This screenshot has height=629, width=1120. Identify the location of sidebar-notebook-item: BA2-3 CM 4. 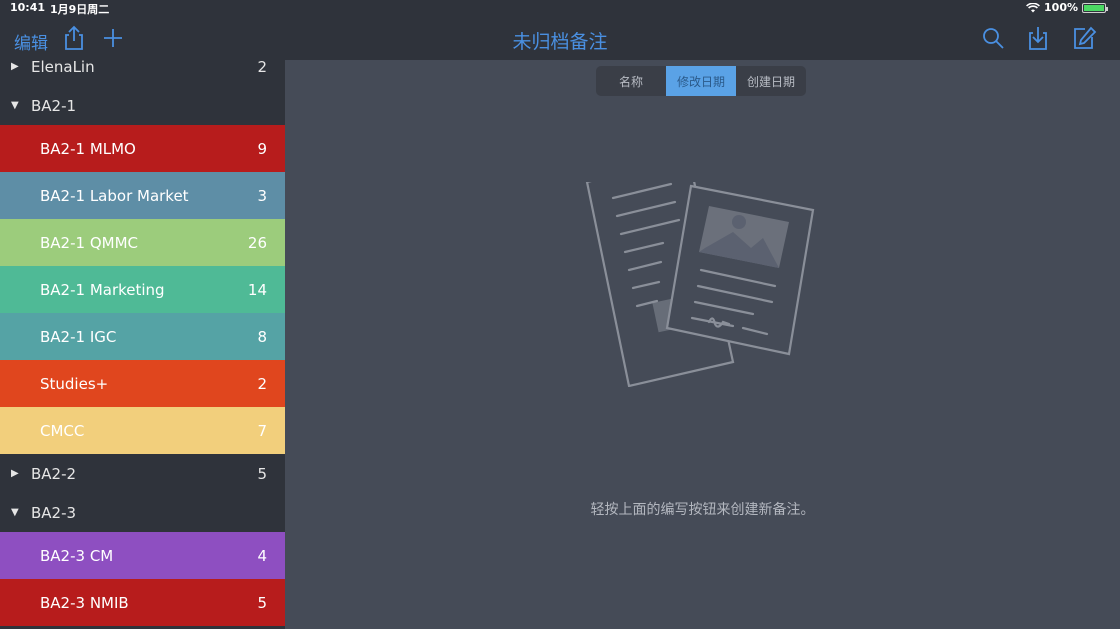
(142, 555).